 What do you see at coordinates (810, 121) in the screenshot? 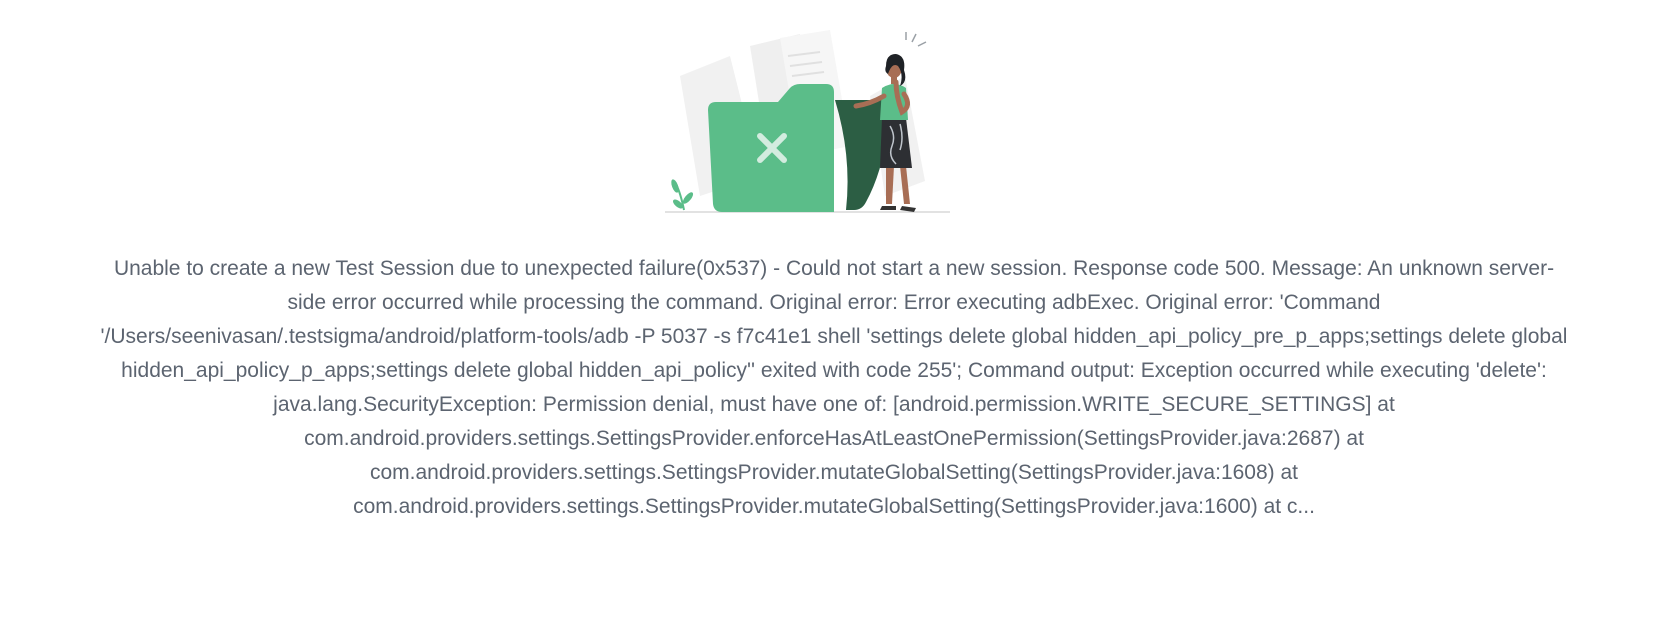
I see `error-folder-illustration` at bounding box center [810, 121].